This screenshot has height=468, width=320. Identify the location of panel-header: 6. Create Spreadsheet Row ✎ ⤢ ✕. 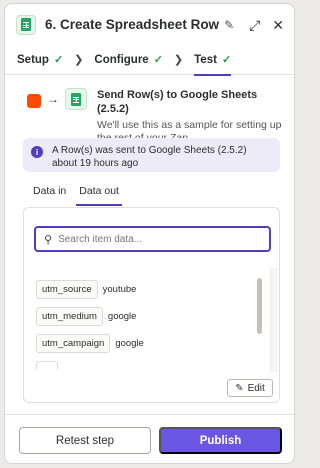
(149, 24).